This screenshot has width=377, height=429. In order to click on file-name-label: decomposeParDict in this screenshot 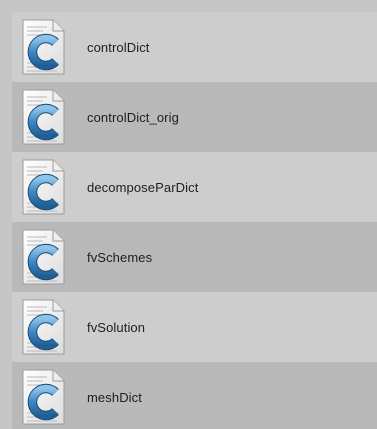, I will do `click(143, 187)`.